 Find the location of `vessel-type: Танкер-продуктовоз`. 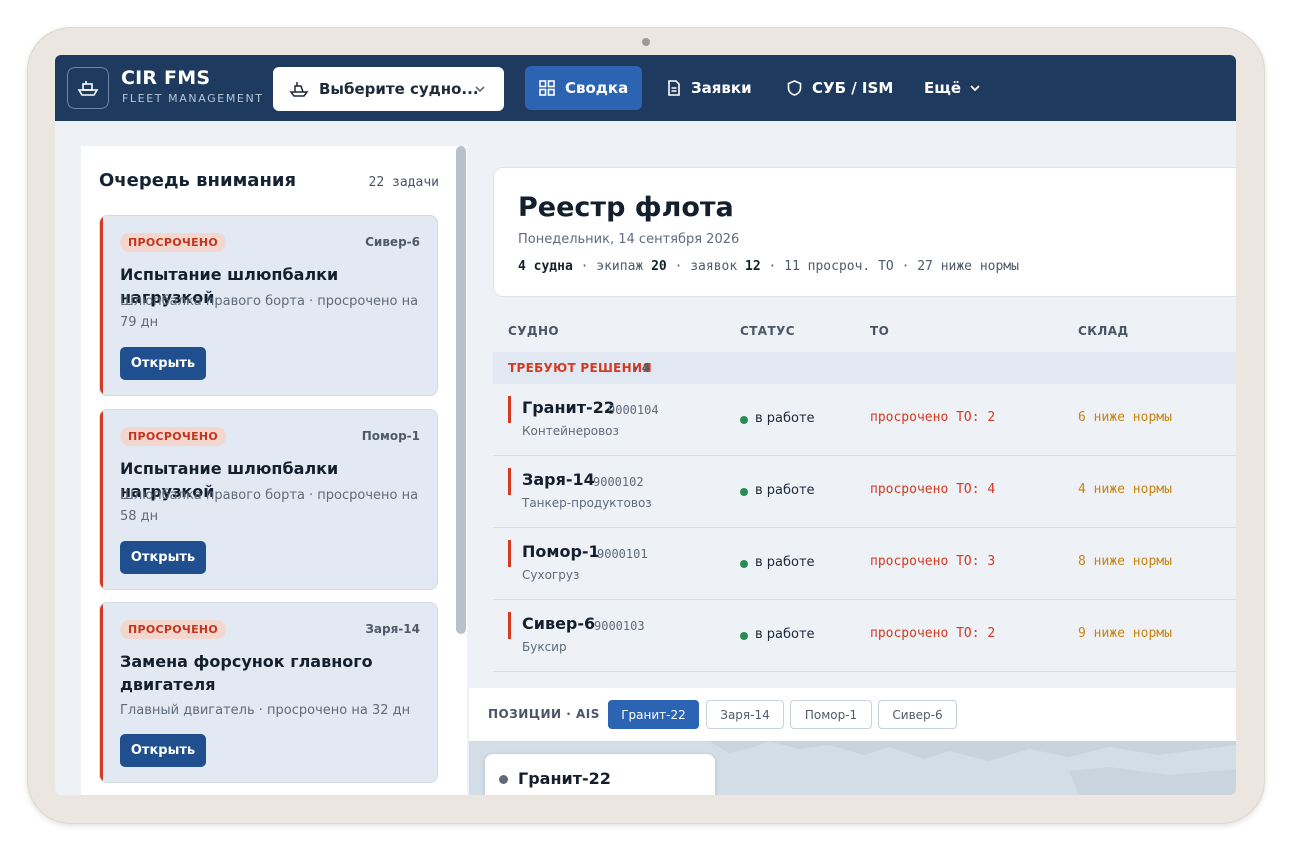

vessel-type: Танкер-продуктовоз is located at coordinates (587, 503).